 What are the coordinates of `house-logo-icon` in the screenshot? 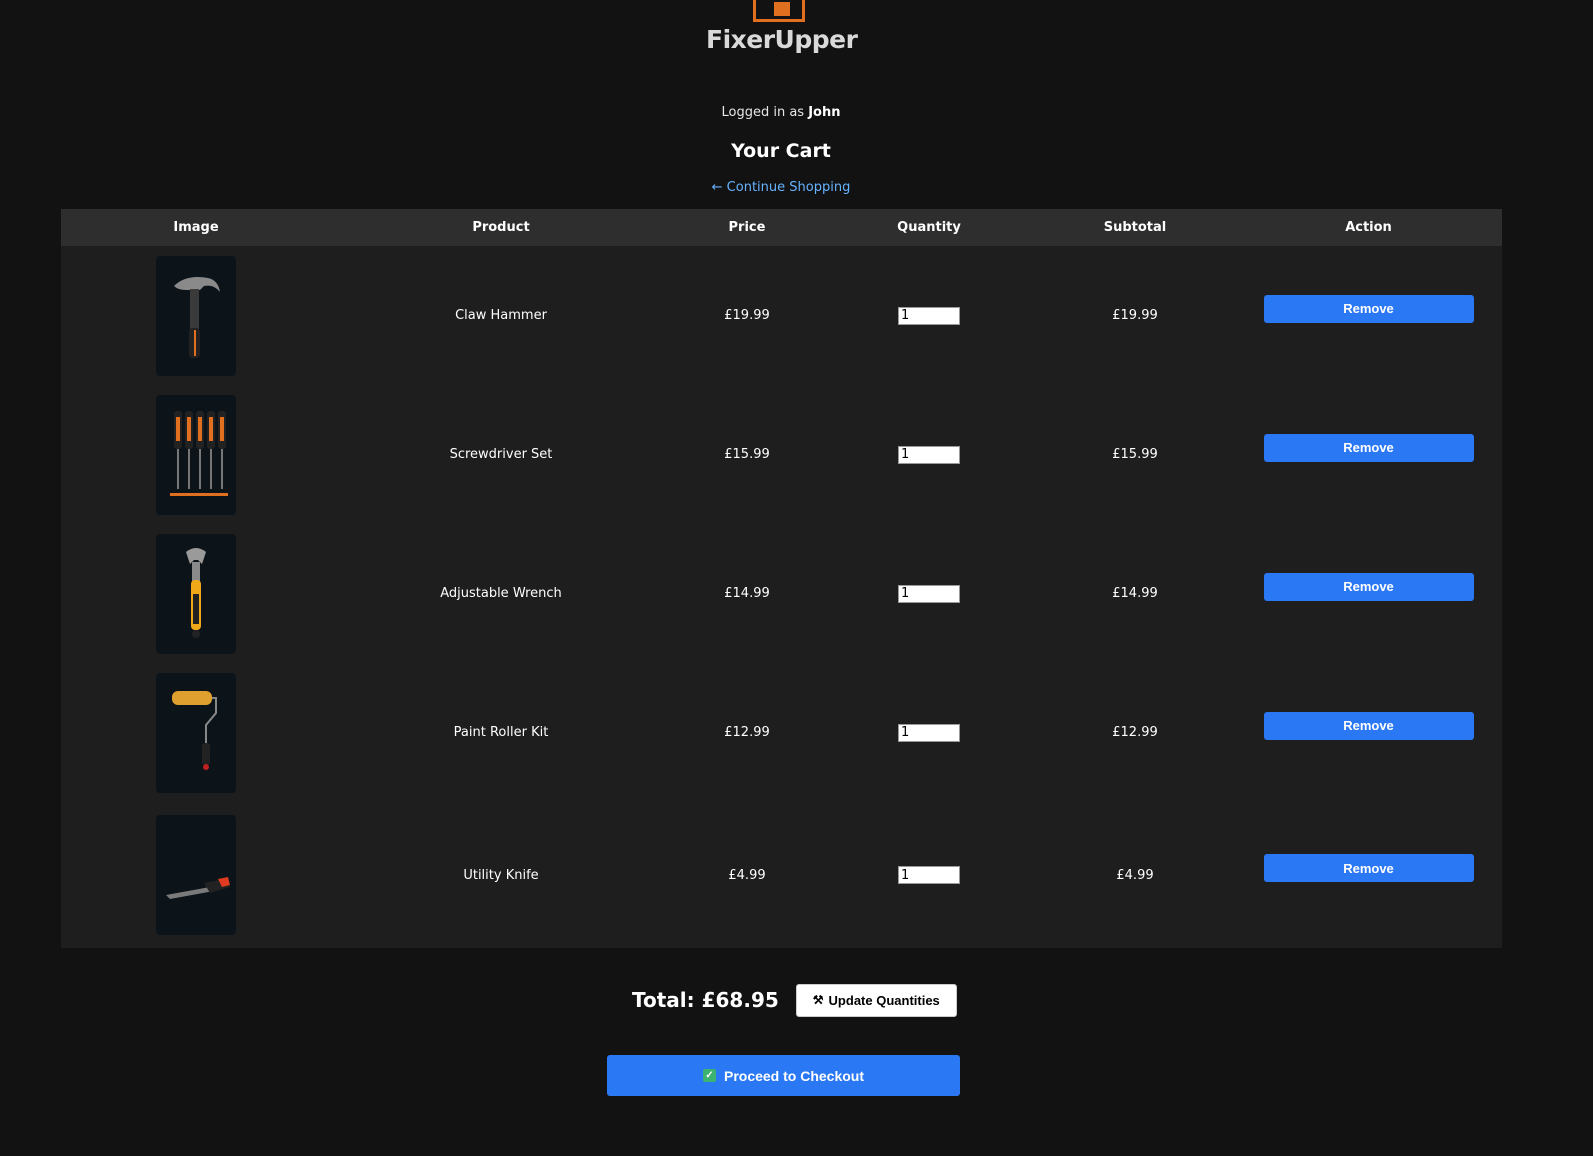 It's located at (779, 11).